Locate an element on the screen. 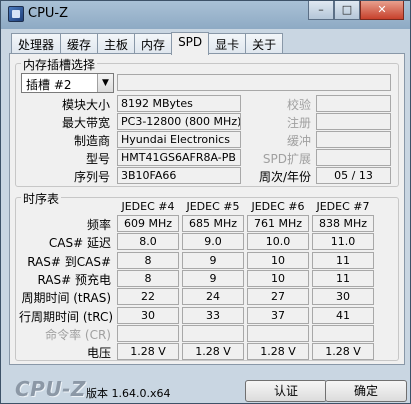 The height and width of the screenshot is (404, 411). timing-value-field: 9.0 is located at coordinates (213, 241).